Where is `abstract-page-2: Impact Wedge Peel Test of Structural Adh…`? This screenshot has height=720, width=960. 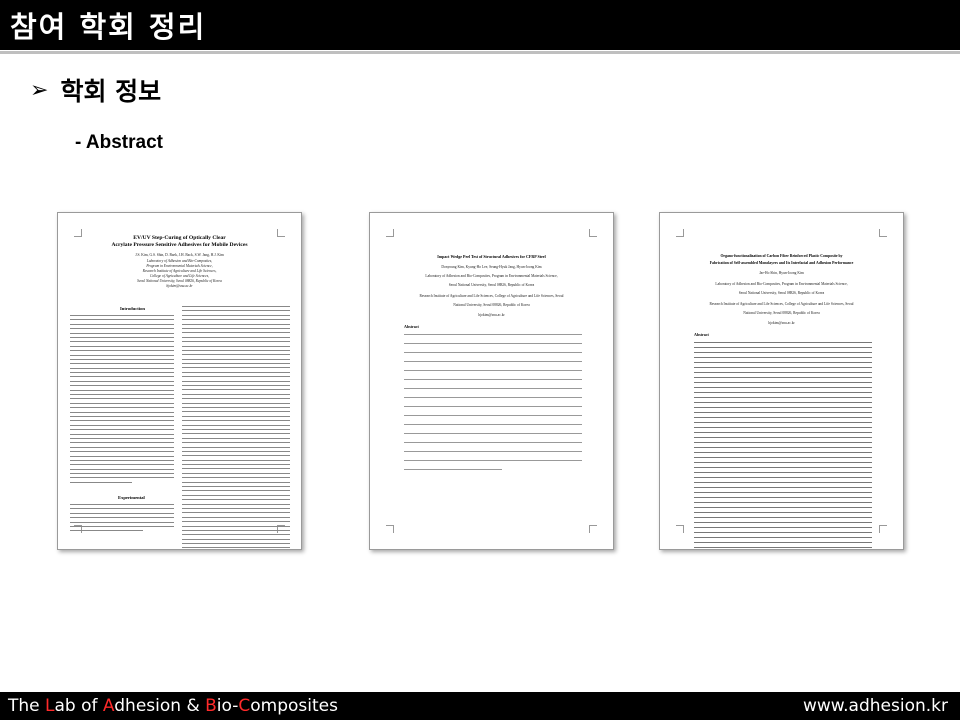
abstract-page-2: Impact Wedge Peel Test of Structural Adh… is located at coordinates (491, 381).